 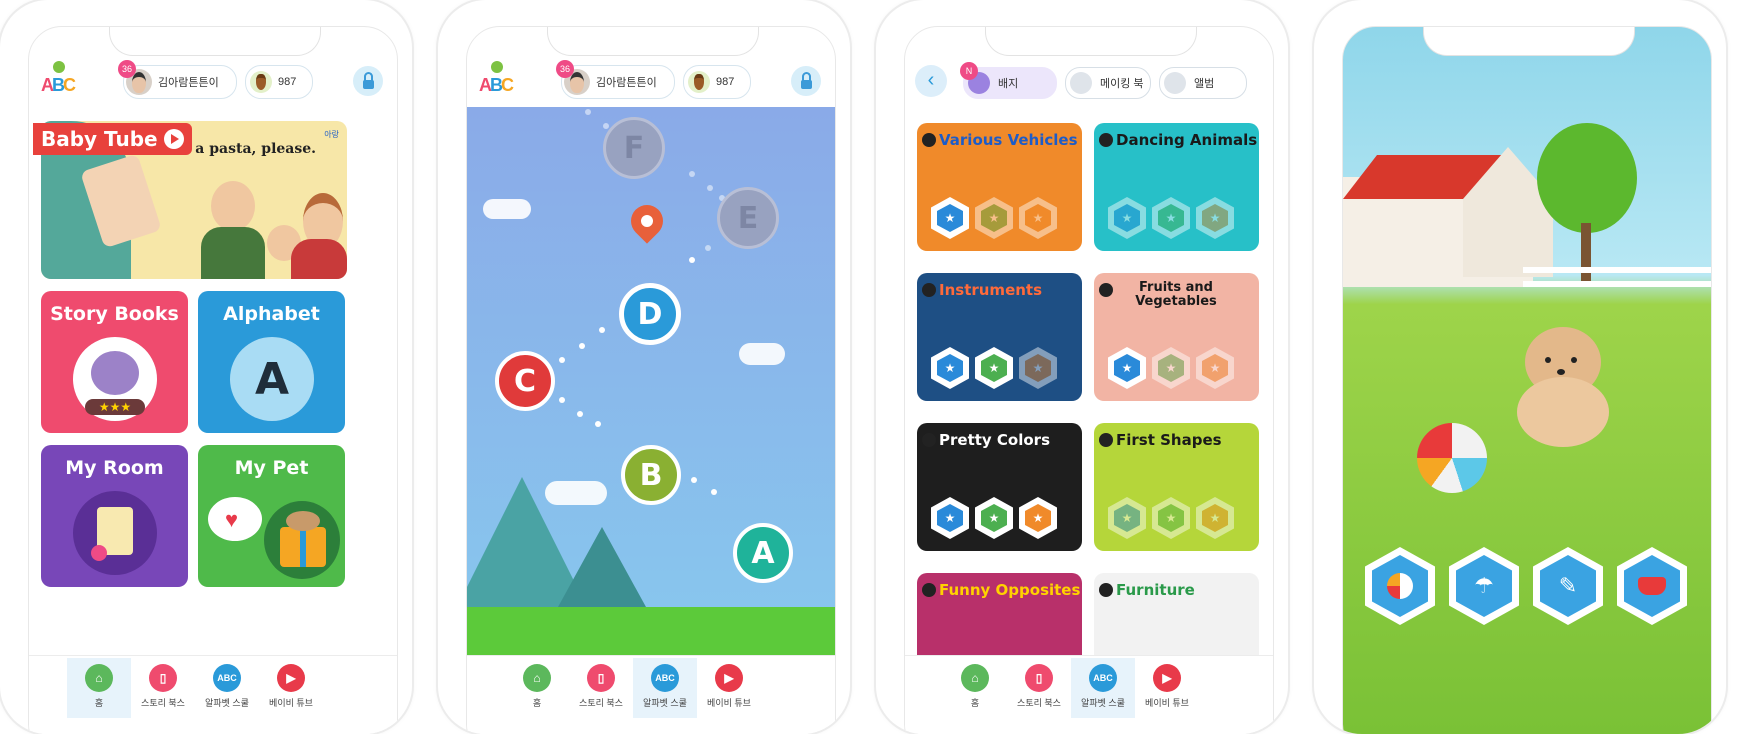 I want to click on play-icon, so click(x=173, y=139).